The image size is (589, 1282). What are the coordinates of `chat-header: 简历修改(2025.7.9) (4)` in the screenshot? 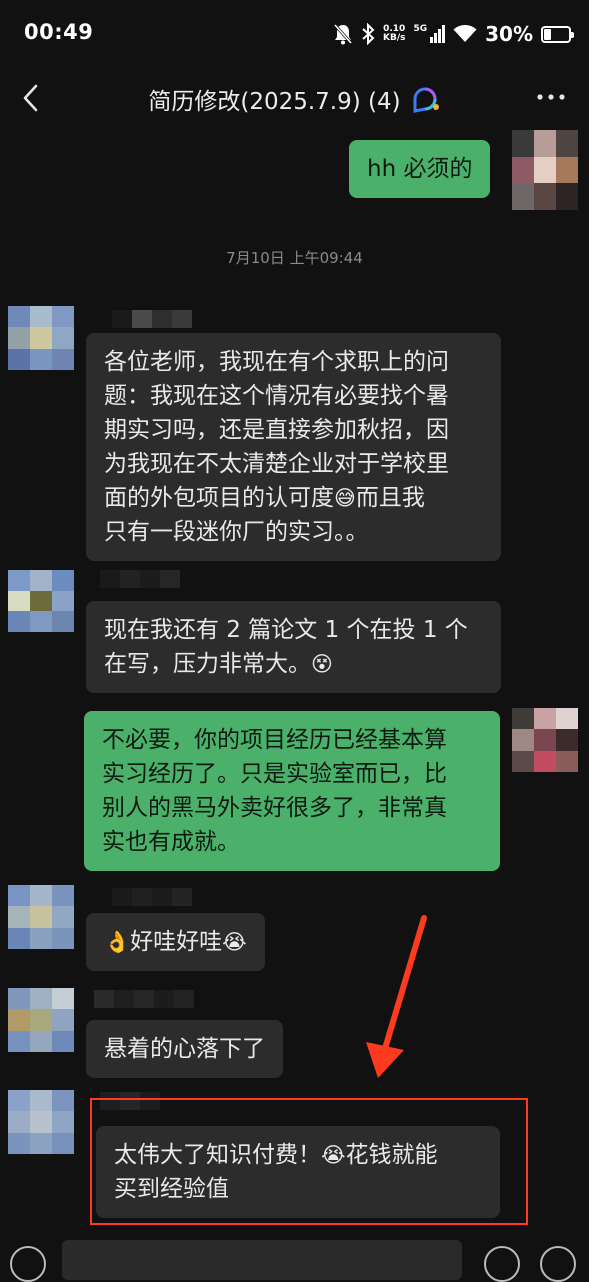 It's located at (294, 98).